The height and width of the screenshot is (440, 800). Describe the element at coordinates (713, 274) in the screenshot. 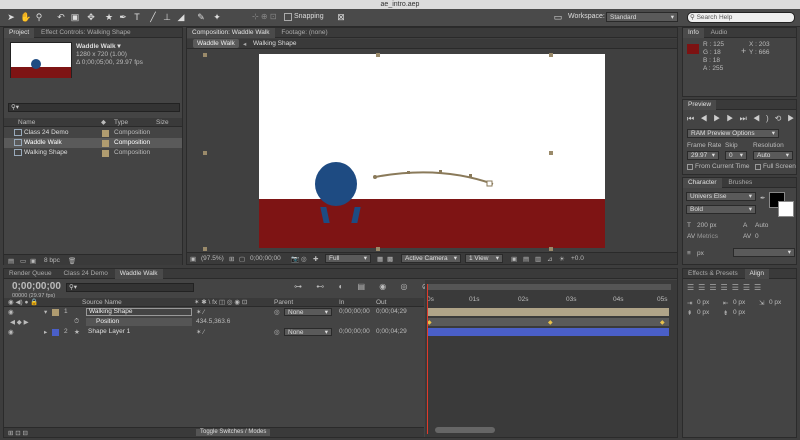

I see `tab-effects-presets: Effects & Presets` at that location.